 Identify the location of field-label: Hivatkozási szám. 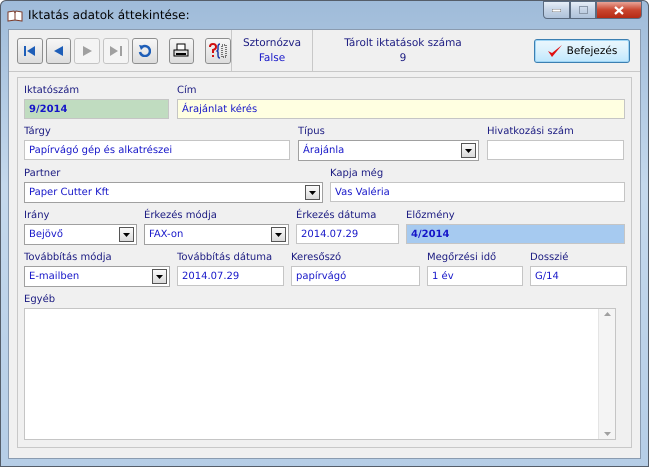
(531, 132).